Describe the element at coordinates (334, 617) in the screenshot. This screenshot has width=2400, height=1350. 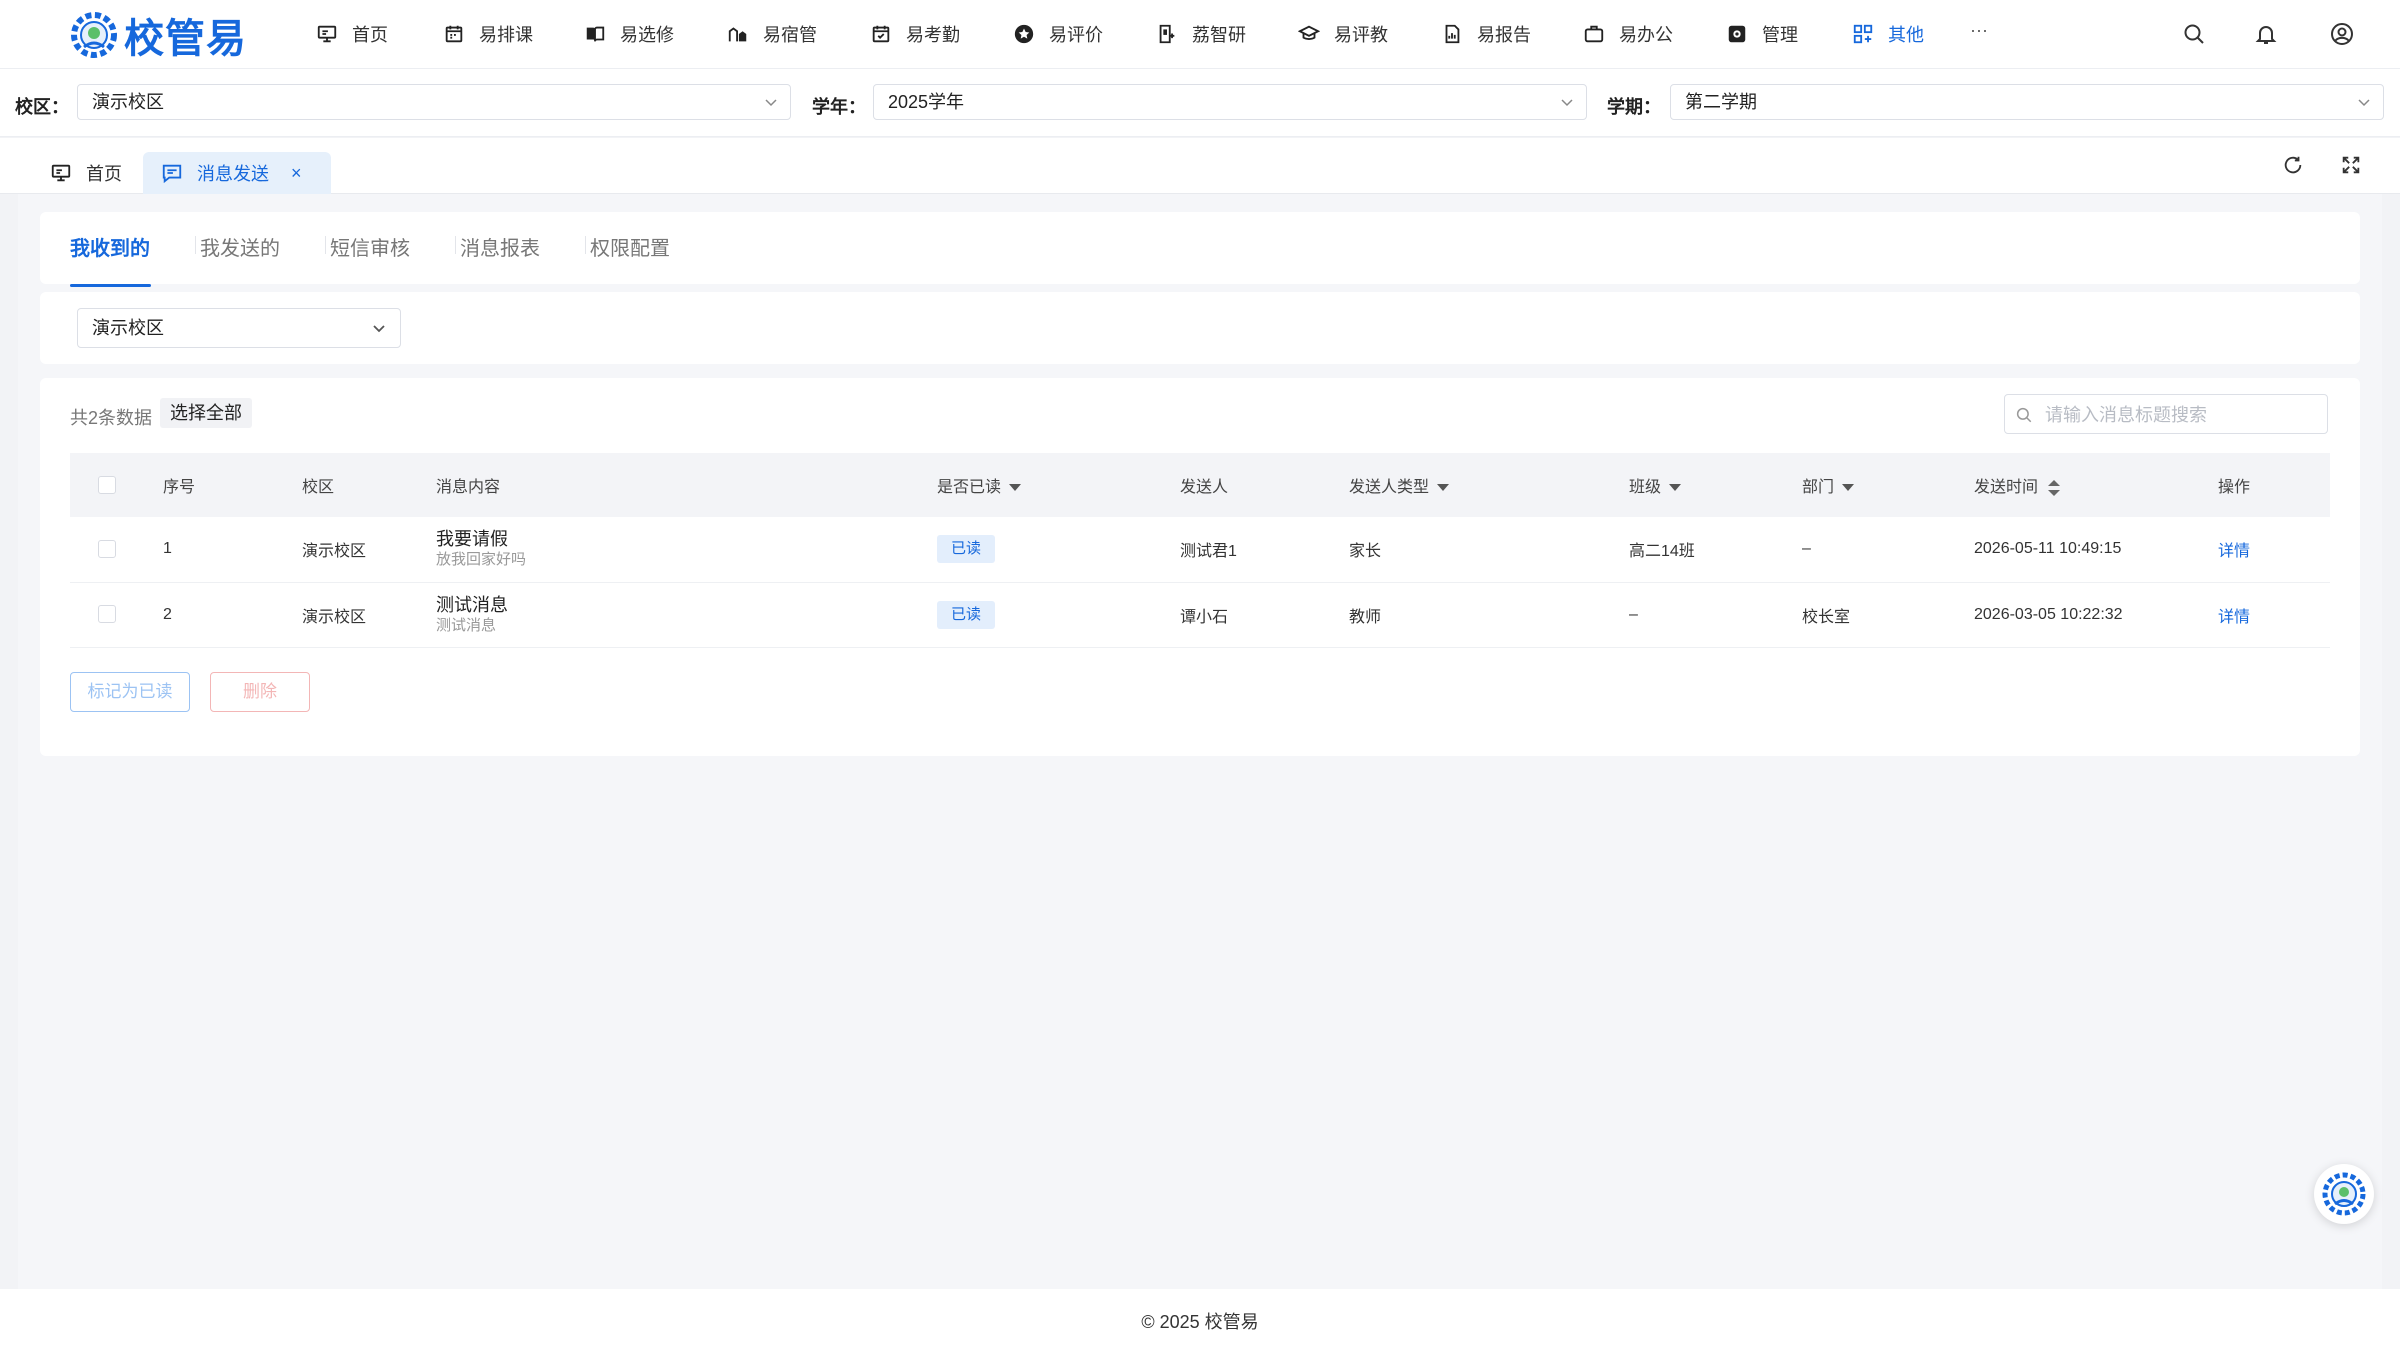
I see `cell-campus: 演示校区` at that location.